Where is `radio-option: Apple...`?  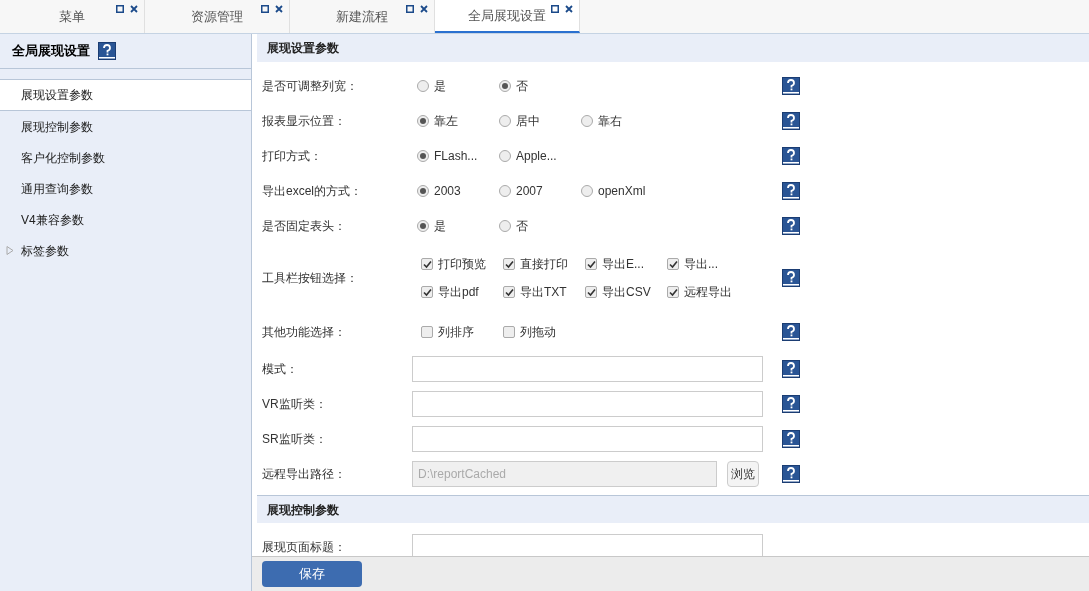
radio-option: Apple... is located at coordinates (540, 155).